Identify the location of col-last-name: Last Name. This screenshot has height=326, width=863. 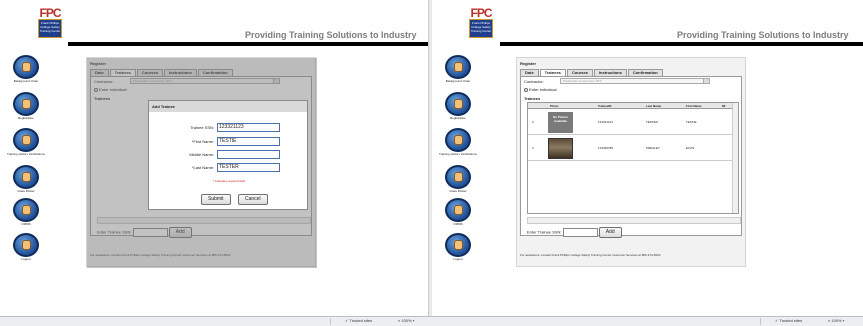
(654, 106).